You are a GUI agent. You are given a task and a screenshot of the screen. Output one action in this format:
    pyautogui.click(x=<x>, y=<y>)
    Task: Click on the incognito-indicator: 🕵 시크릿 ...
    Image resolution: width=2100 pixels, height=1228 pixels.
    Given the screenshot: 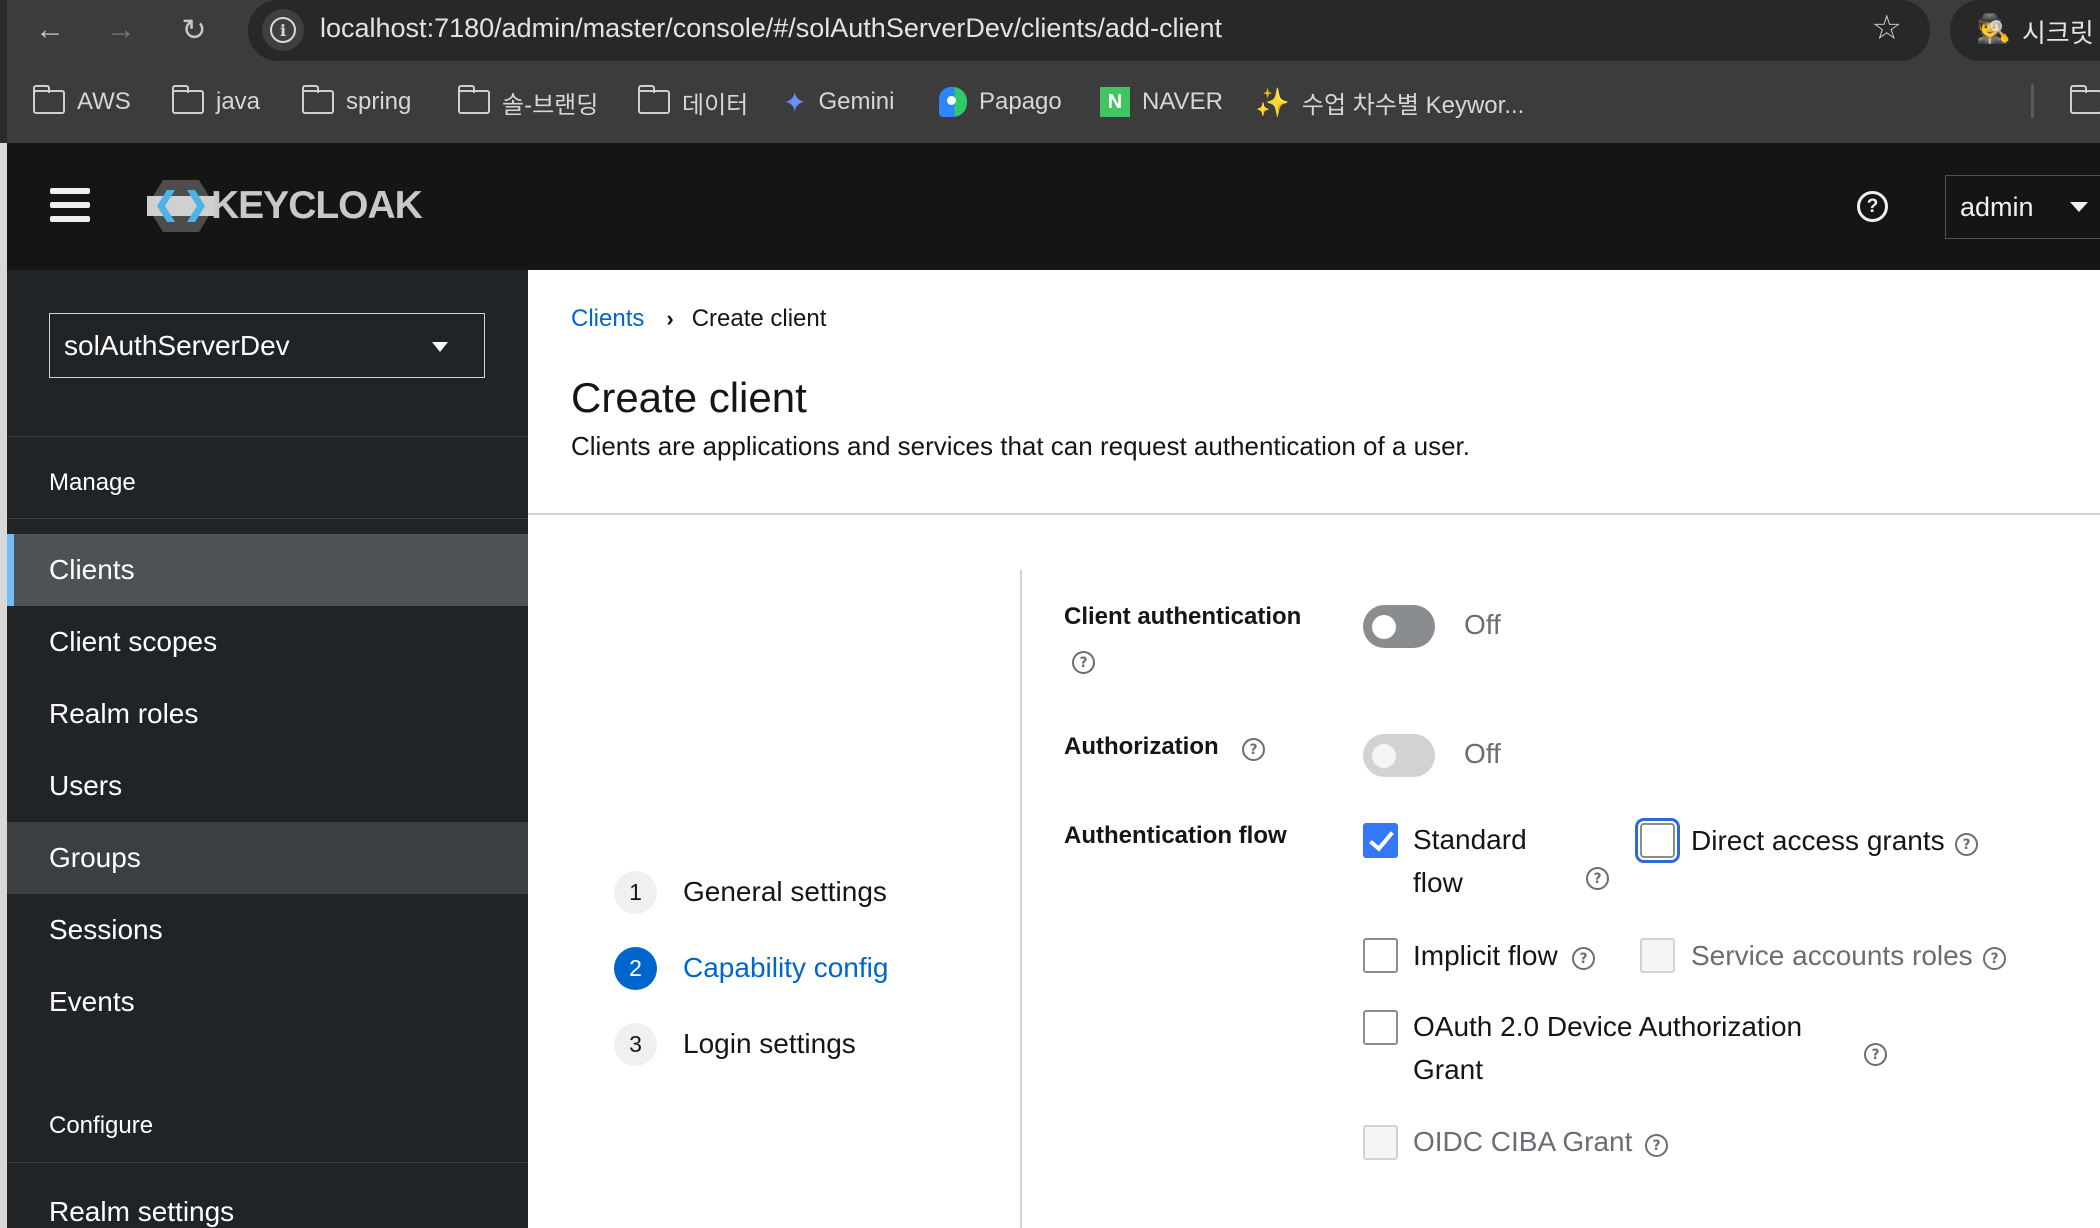 What is the action you would take?
    pyautogui.click(x=2025, y=30)
    